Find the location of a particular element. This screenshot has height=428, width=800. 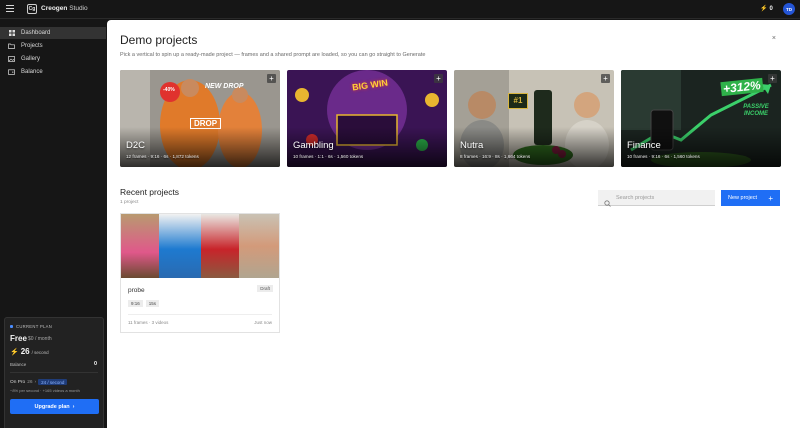

on-pro-row: On Pro 26 › 24 / second is located at coordinates (39, 382).